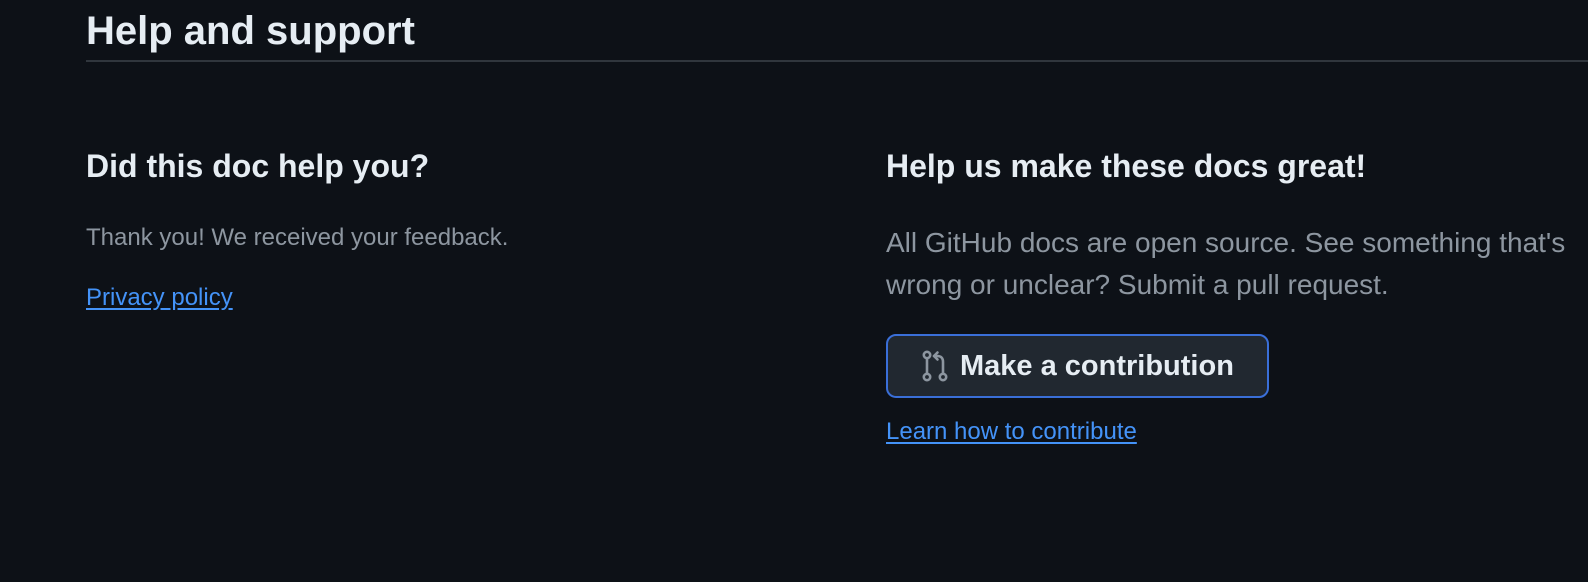  What do you see at coordinates (837, 61) in the screenshot?
I see `section-divider` at bounding box center [837, 61].